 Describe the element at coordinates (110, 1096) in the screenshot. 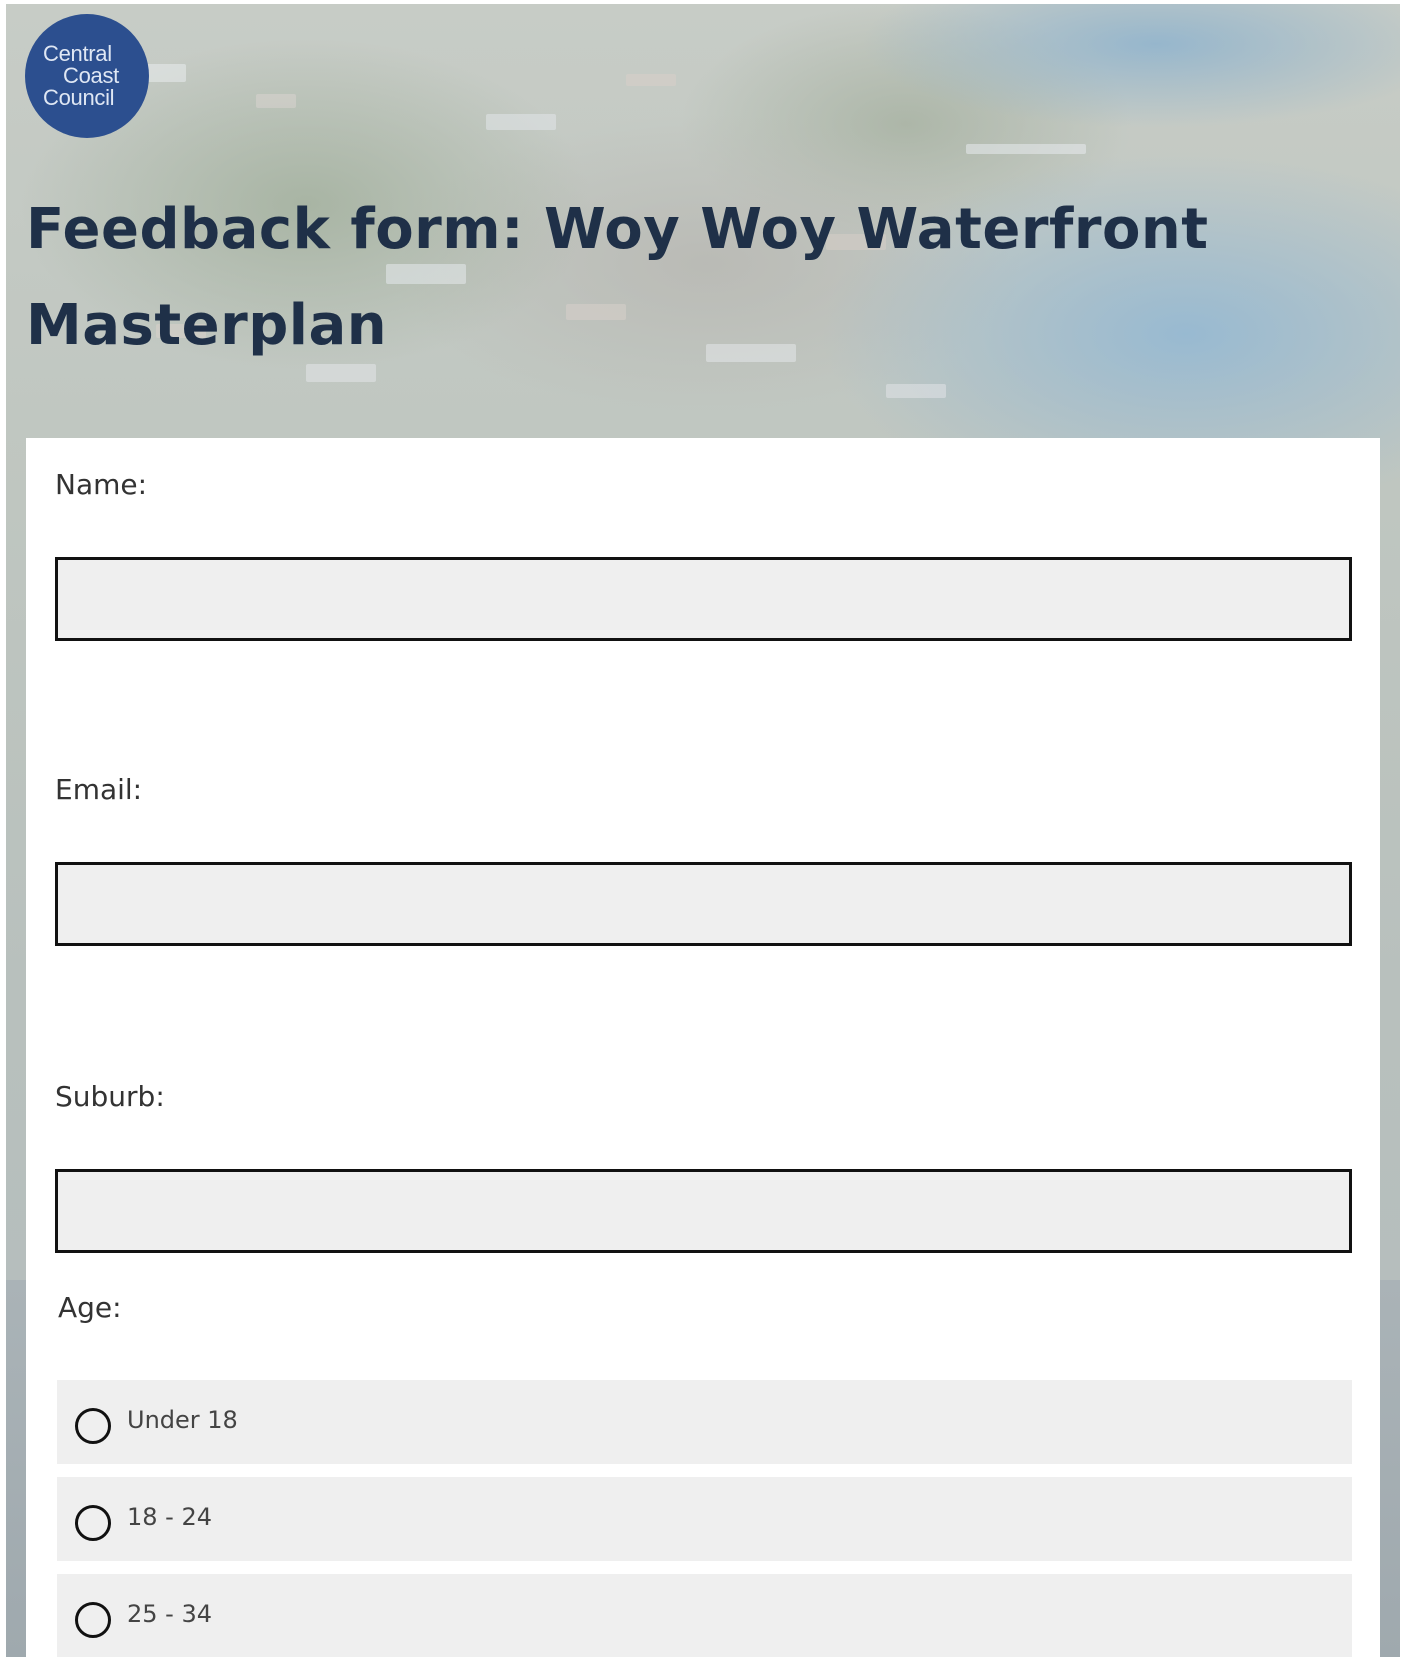

I see `suburb-label: Suburb:` at that location.